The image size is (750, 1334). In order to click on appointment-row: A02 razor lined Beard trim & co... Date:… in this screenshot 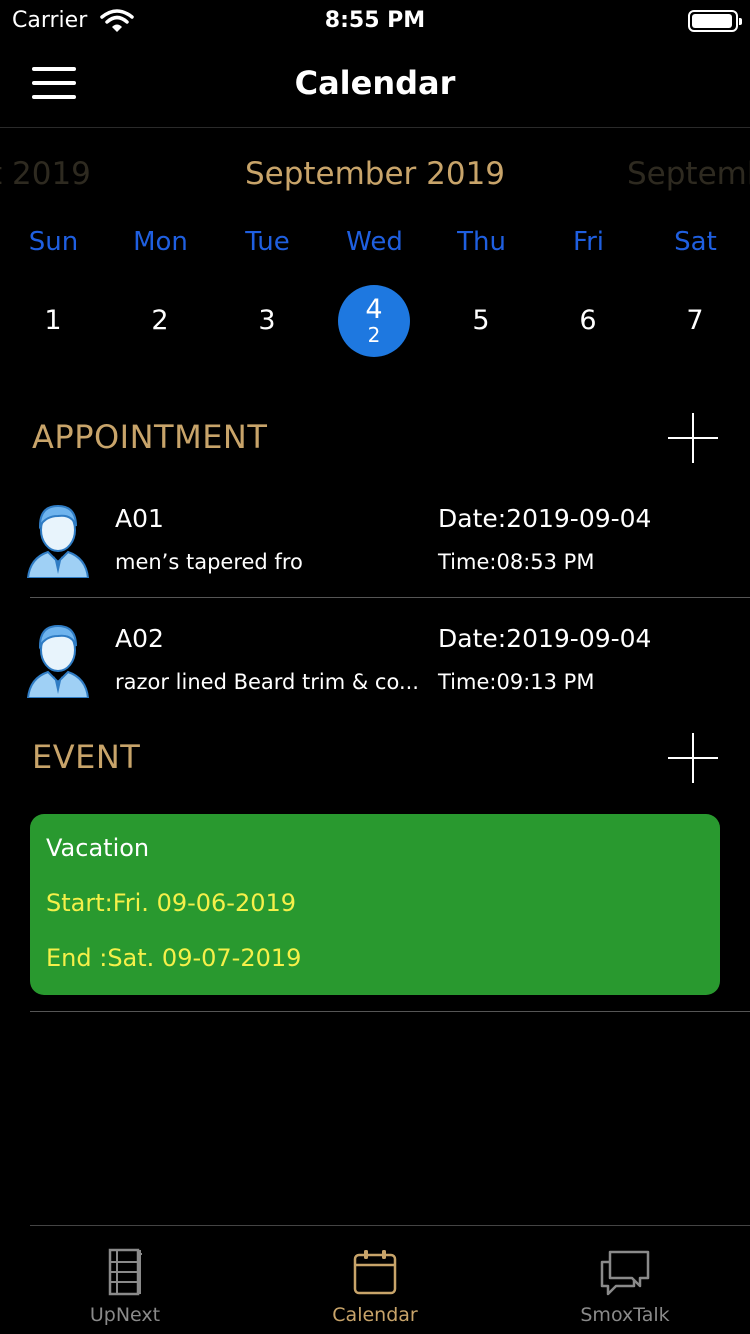, I will do `click(375, 659)`.